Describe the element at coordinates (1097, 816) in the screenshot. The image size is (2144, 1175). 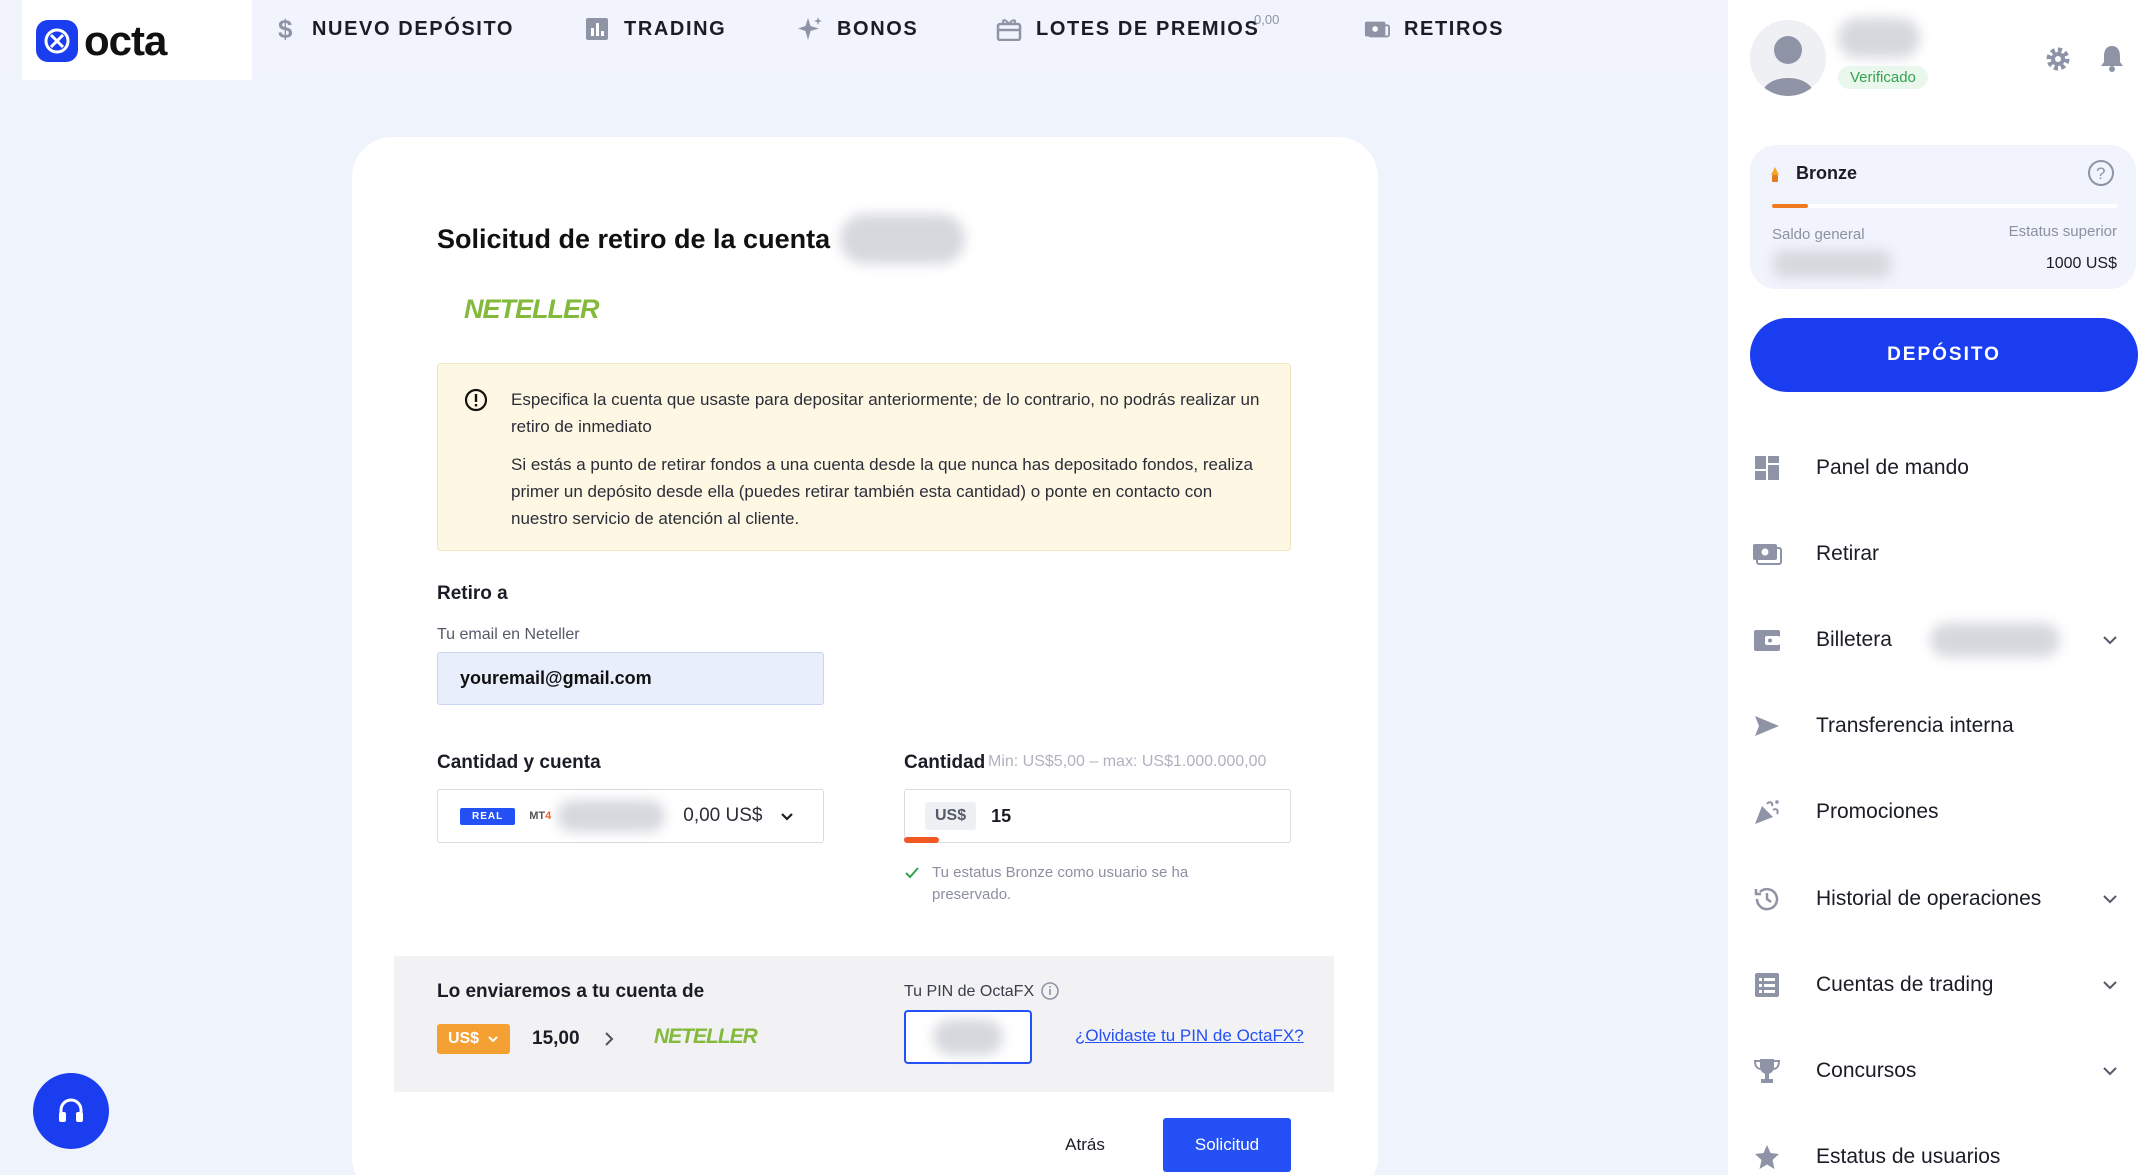
I see `amount-input: US$ 15` at that location.